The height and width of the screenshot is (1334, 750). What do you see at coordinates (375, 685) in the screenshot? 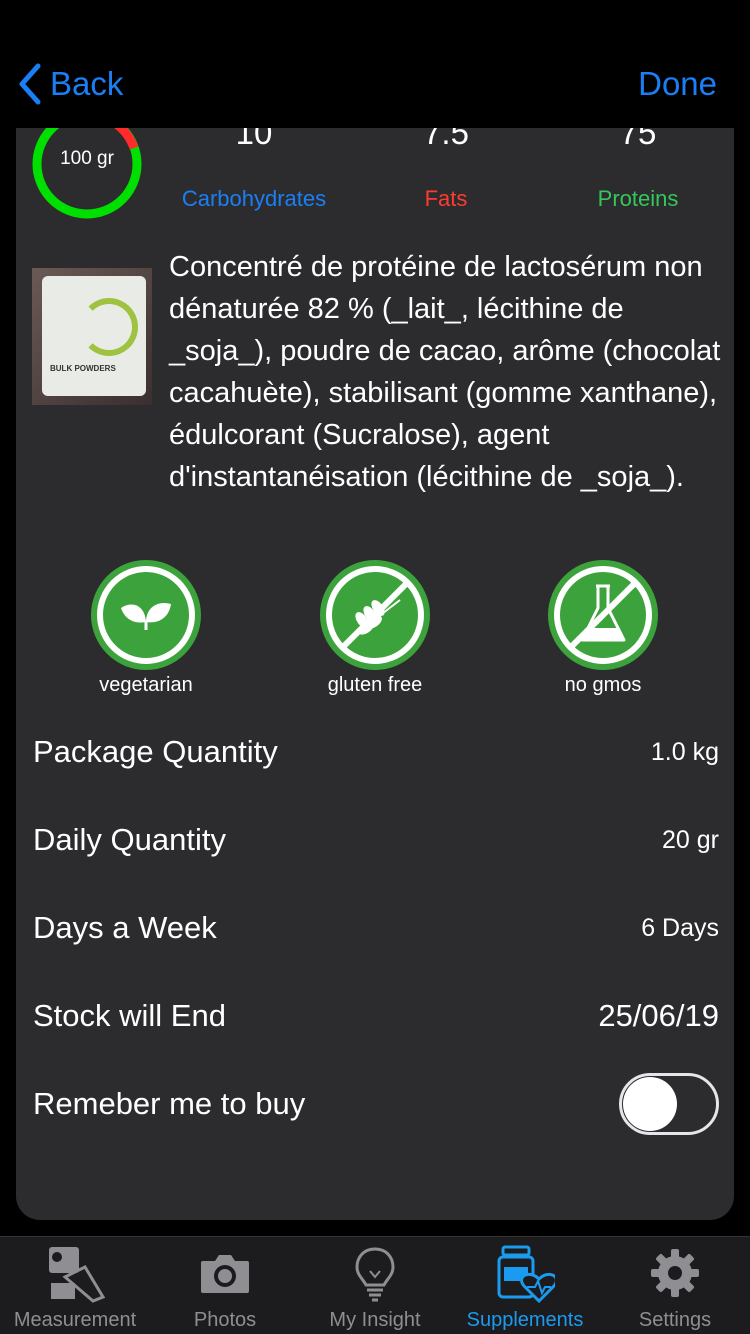
I see `badge-gluten-free-label: gluten free` at bounding box center [375, 685].